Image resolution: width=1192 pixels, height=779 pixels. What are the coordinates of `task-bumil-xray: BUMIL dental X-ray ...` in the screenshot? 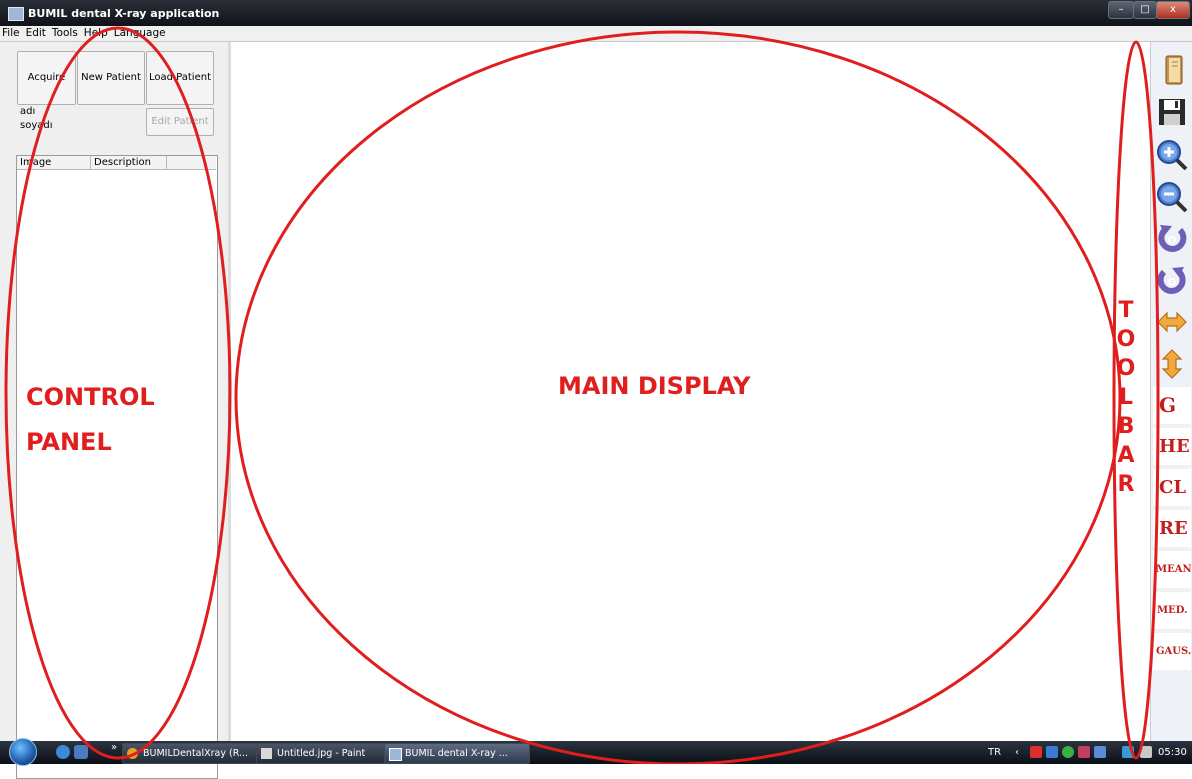 It's located at (457, 753).